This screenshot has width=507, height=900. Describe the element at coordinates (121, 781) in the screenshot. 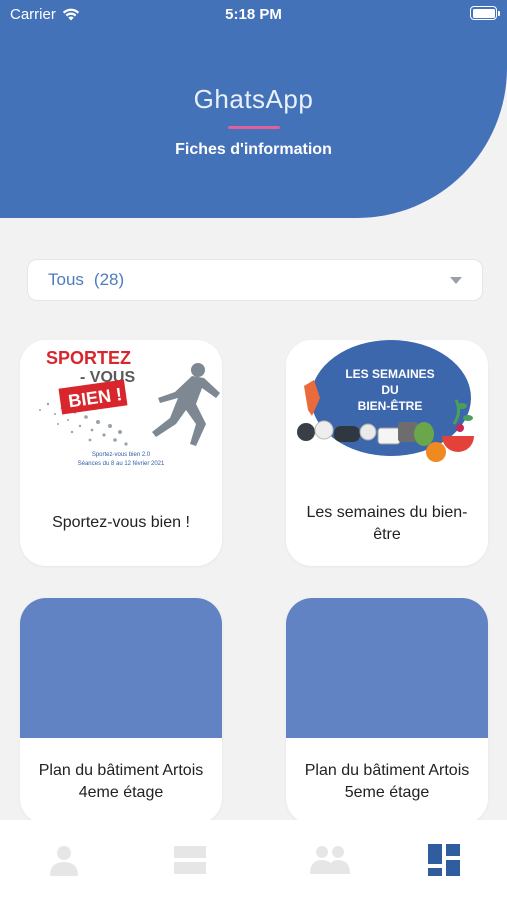

I see `card-title: Plan du bâtiment Artois 4eme étage` at that location.